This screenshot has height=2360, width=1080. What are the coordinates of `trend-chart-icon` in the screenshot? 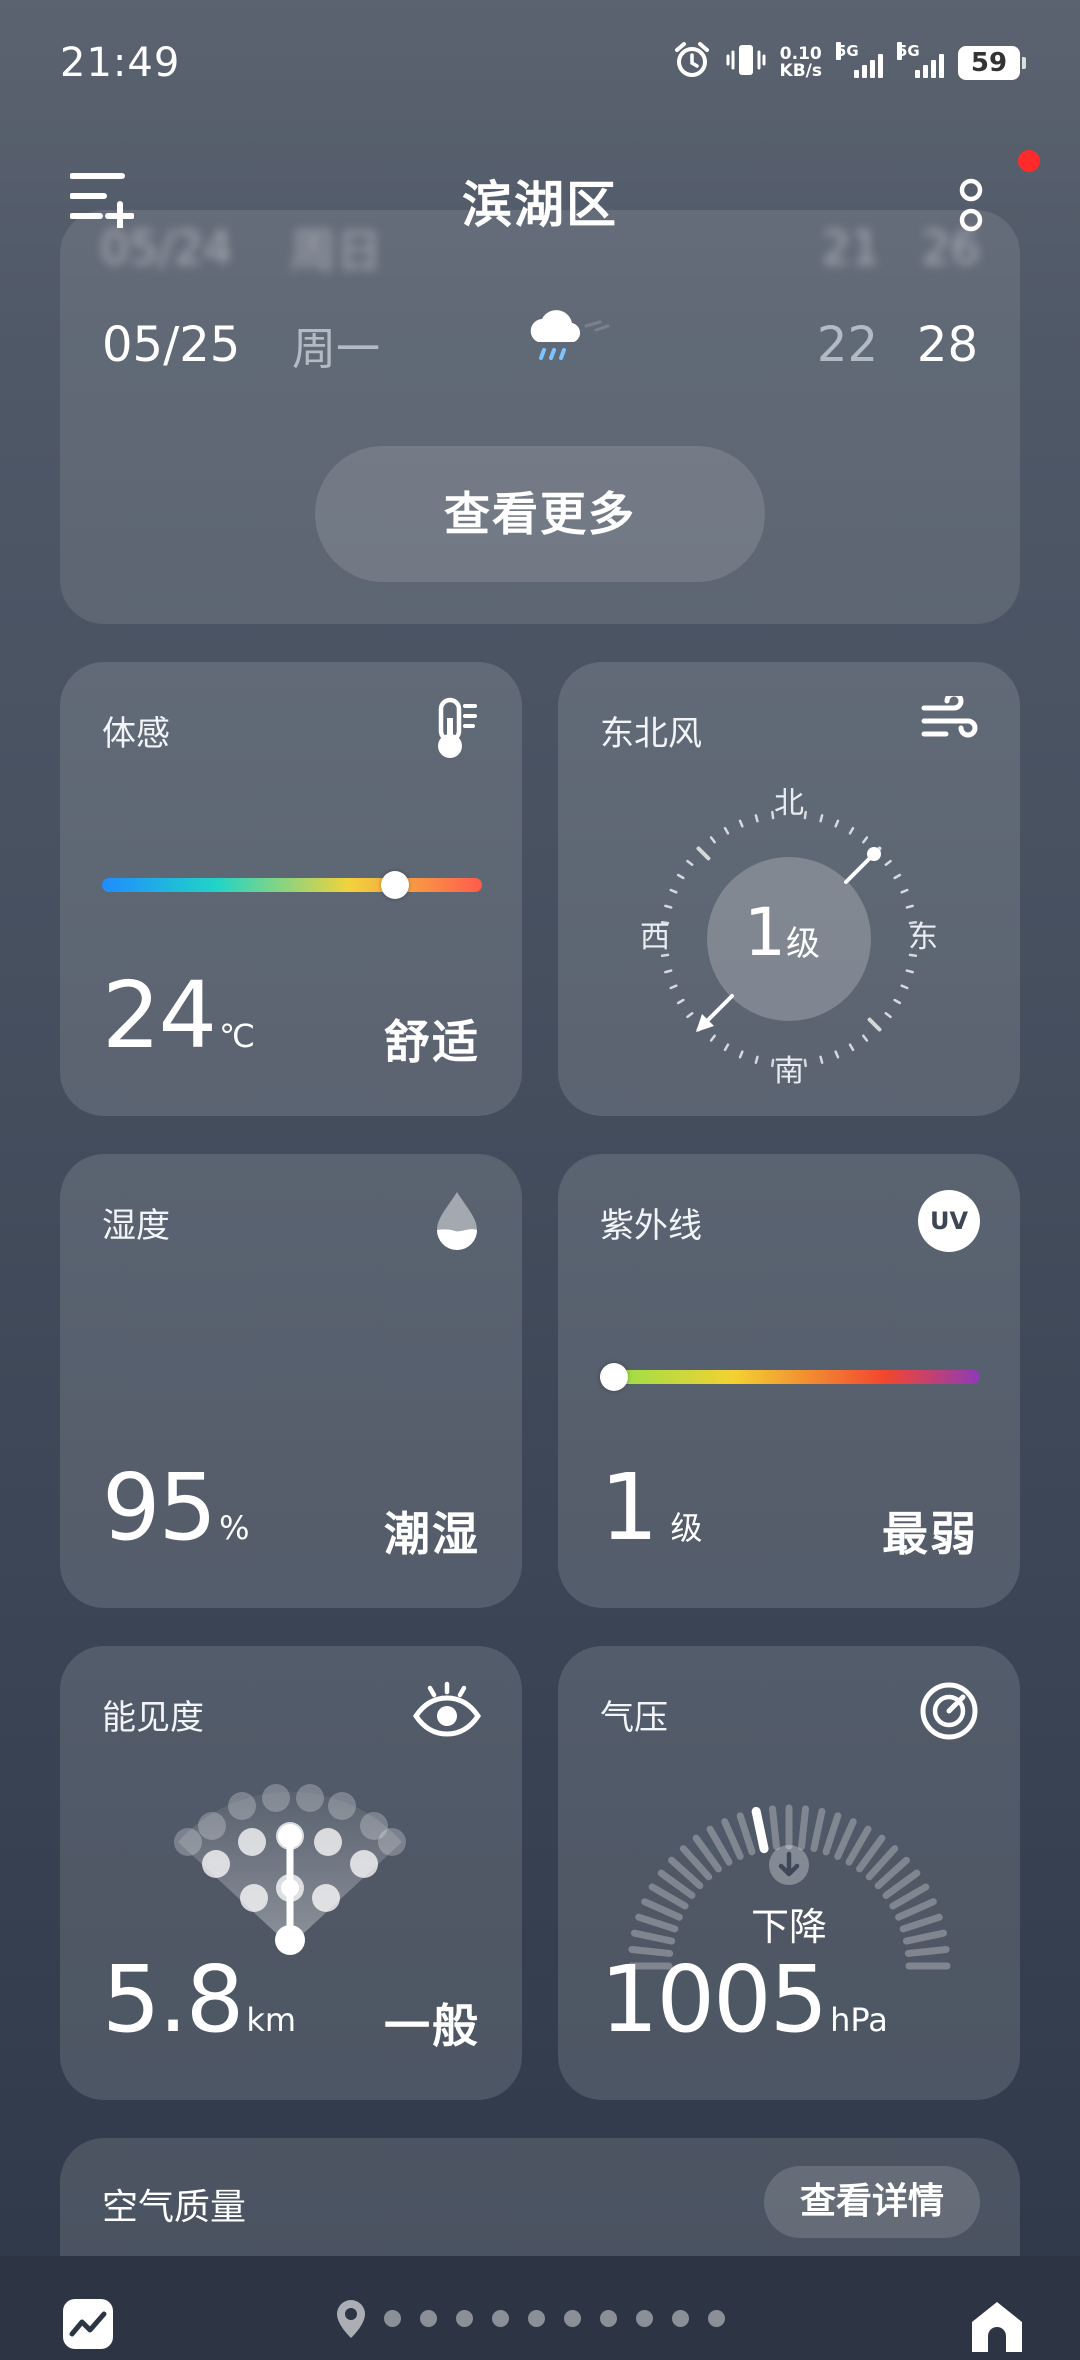 It's located at (88, 2326).